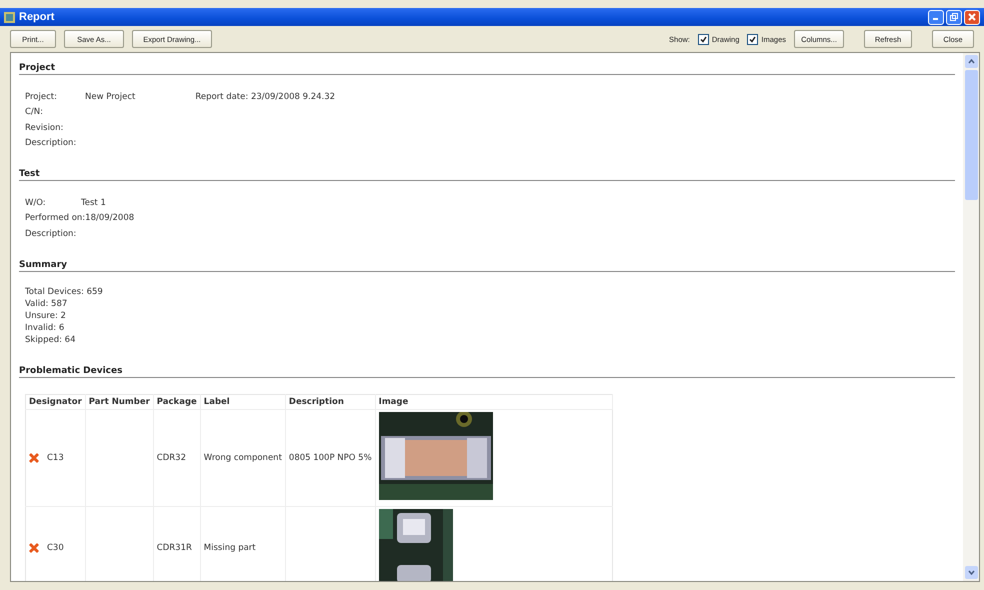  I want to click on table-cell: Missing part, so click(230, 547).